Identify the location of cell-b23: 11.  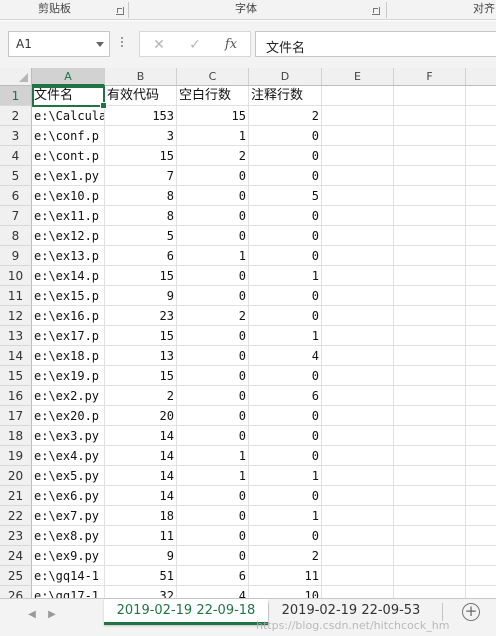
(141, 536).